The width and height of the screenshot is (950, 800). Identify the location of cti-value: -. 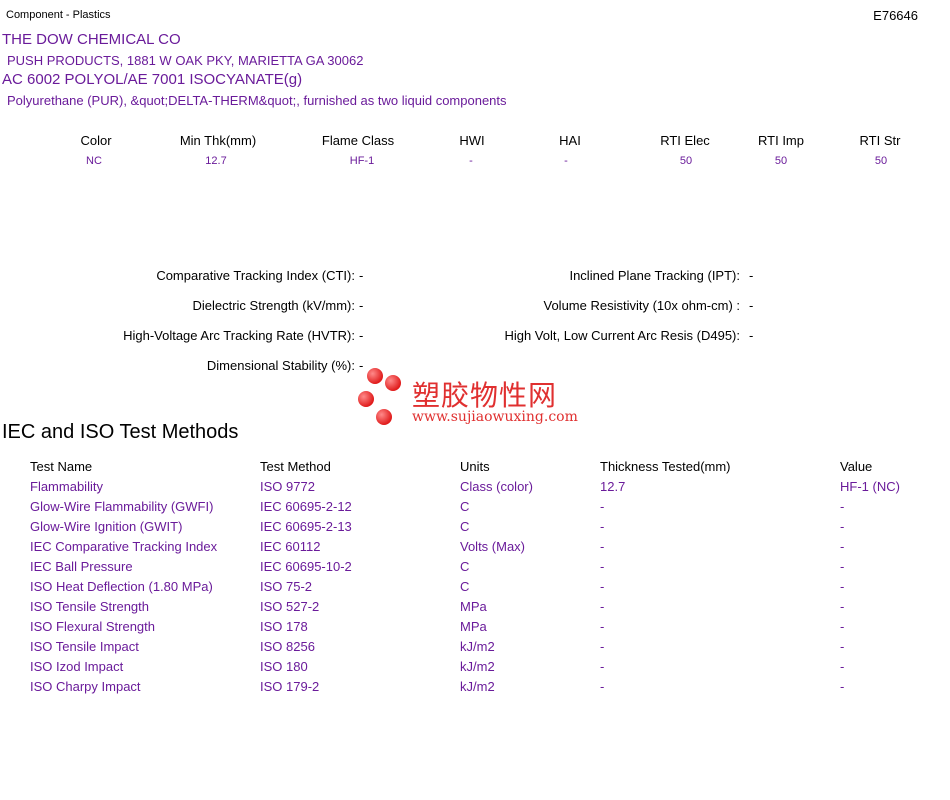
(361, 275).